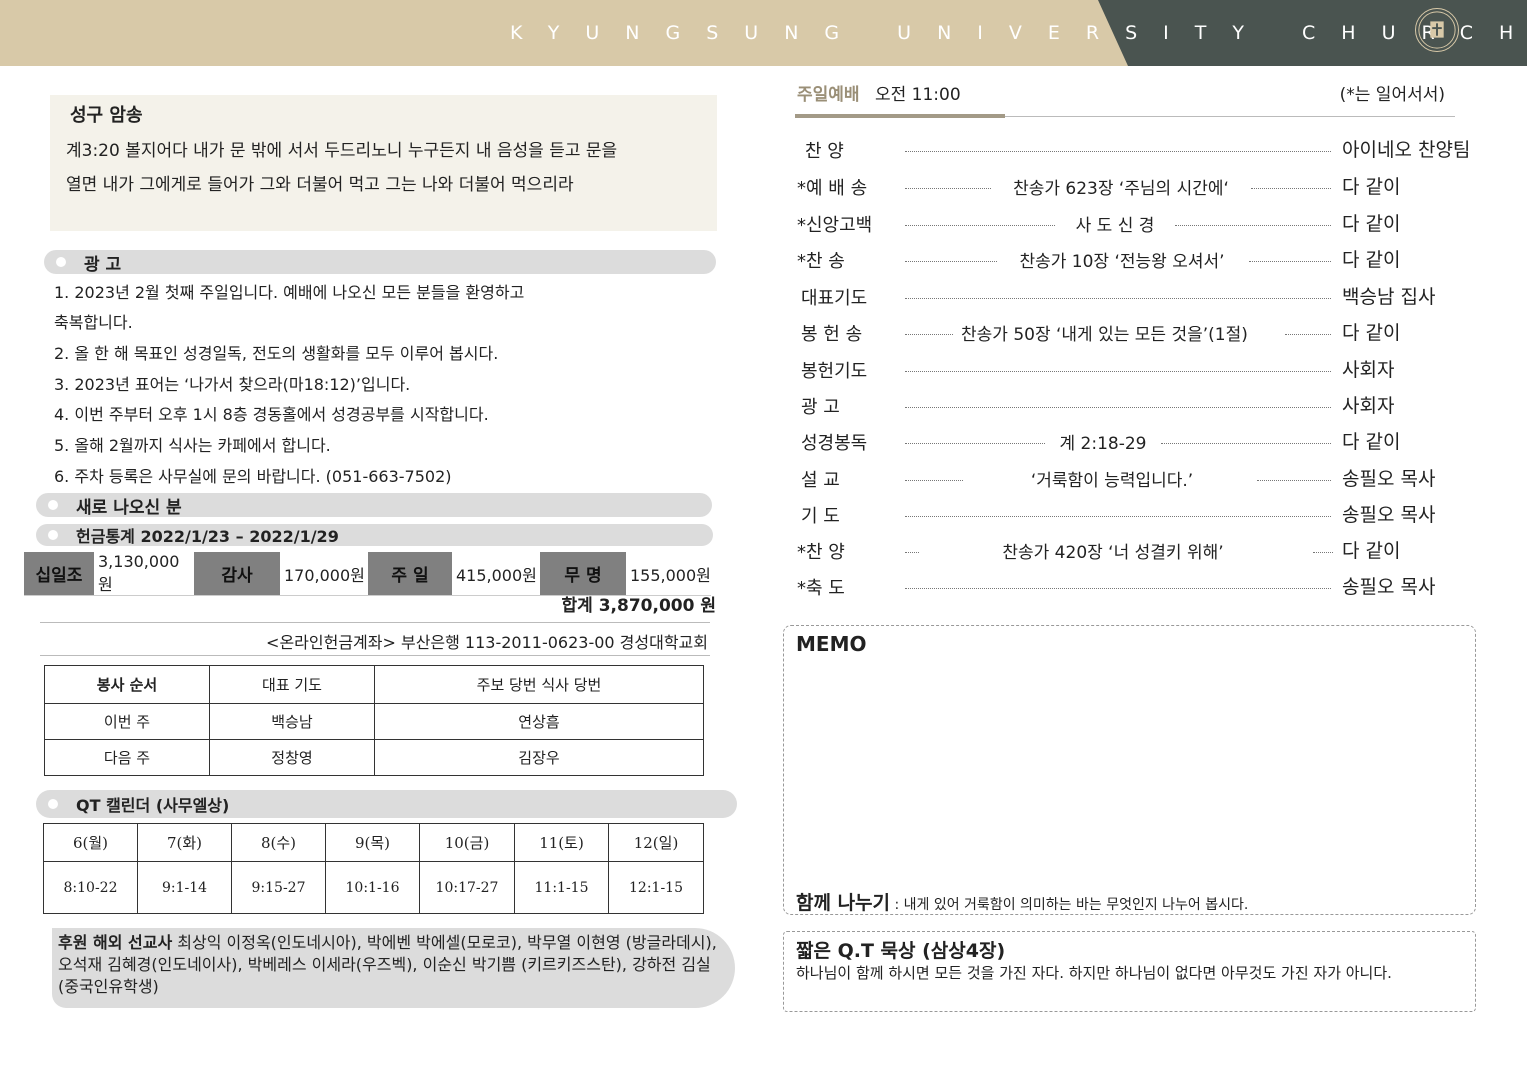 Image resolution: width=1527 pixels, height=1080 pixels. What do you see at coordinates (184, 842) in the screenshot?
I see `qt-day: 7(화)` at bounding box center [184, 842].